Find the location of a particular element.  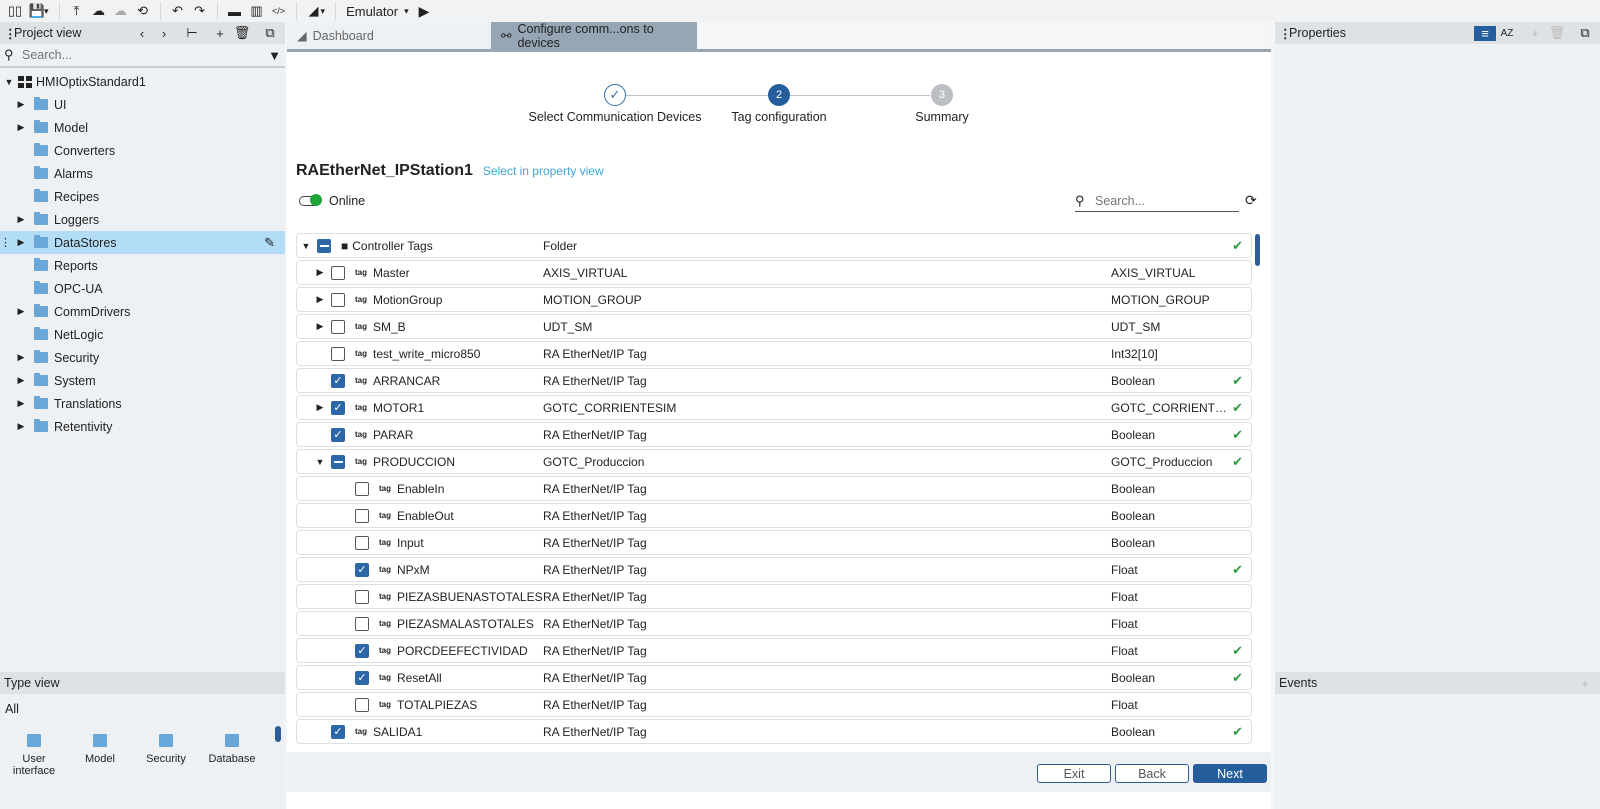

tree-item: ▶ Security is located at coordinates (142, 357).